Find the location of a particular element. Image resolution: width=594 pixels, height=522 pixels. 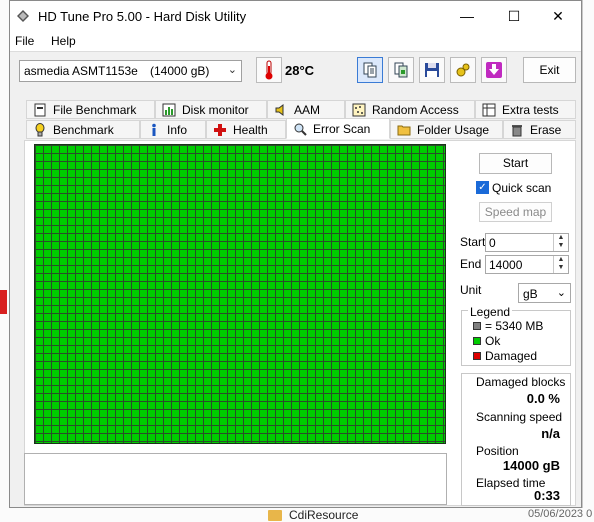

tab-label: File Benchmark is located at coordinates (95, 109).